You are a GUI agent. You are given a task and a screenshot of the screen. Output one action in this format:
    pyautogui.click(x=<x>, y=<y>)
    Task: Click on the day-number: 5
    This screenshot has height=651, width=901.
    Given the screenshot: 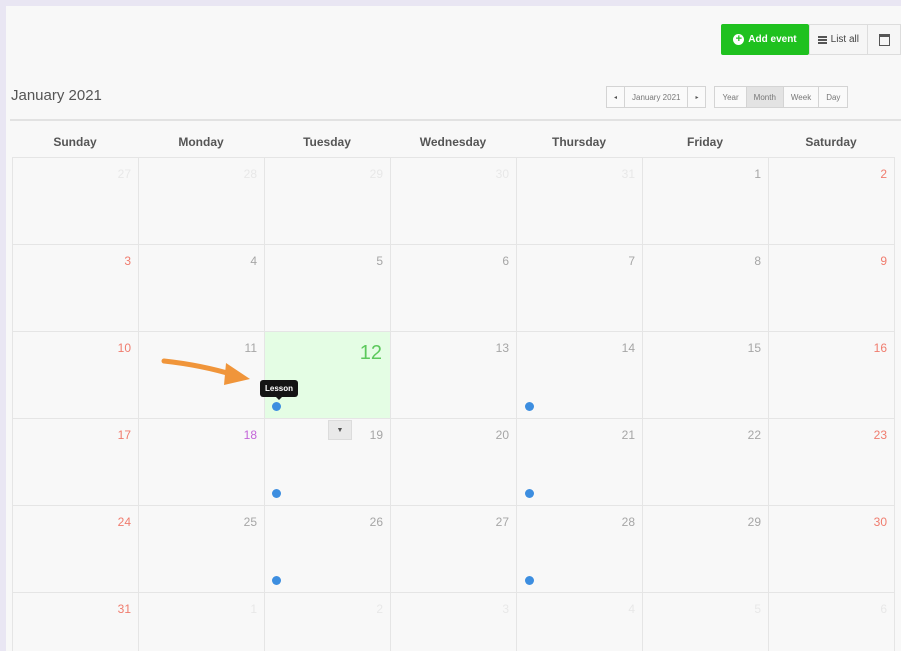 What is the action you would take?
    pyautogui.click(x=757, y=609)
    